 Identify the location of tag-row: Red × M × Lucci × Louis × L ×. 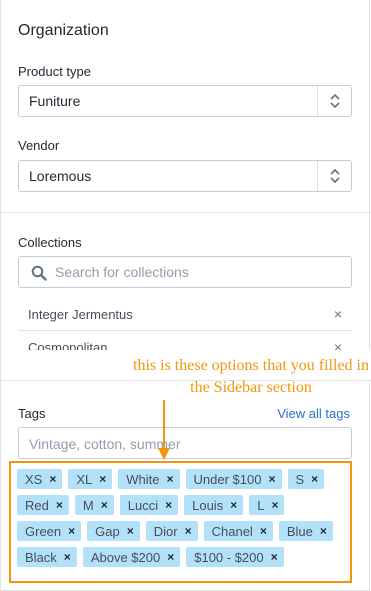
(175, 505).